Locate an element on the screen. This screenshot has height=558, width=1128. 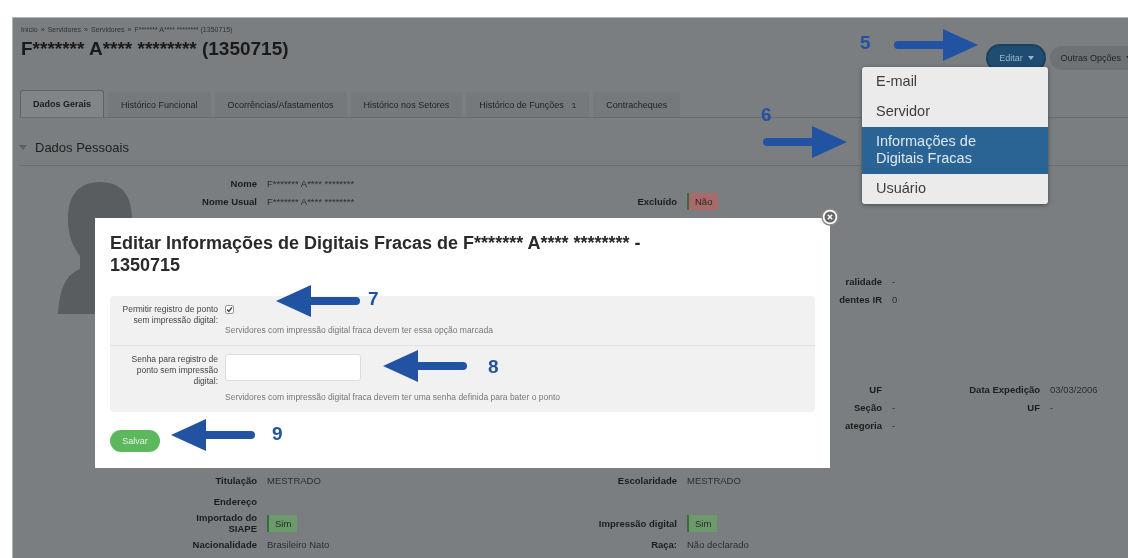
step-number: 7 is located at coordinates (373, 299).